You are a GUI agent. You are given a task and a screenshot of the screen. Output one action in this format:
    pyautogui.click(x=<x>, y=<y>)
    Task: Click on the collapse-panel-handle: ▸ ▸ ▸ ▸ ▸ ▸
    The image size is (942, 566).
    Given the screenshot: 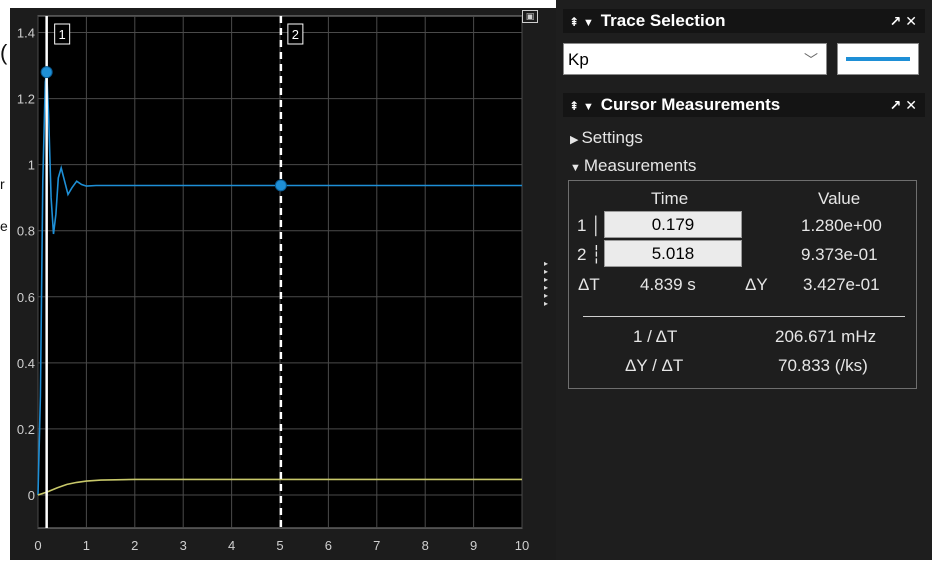 What is the action you would take?
    pyautogui.click(x=546, y=284)
    